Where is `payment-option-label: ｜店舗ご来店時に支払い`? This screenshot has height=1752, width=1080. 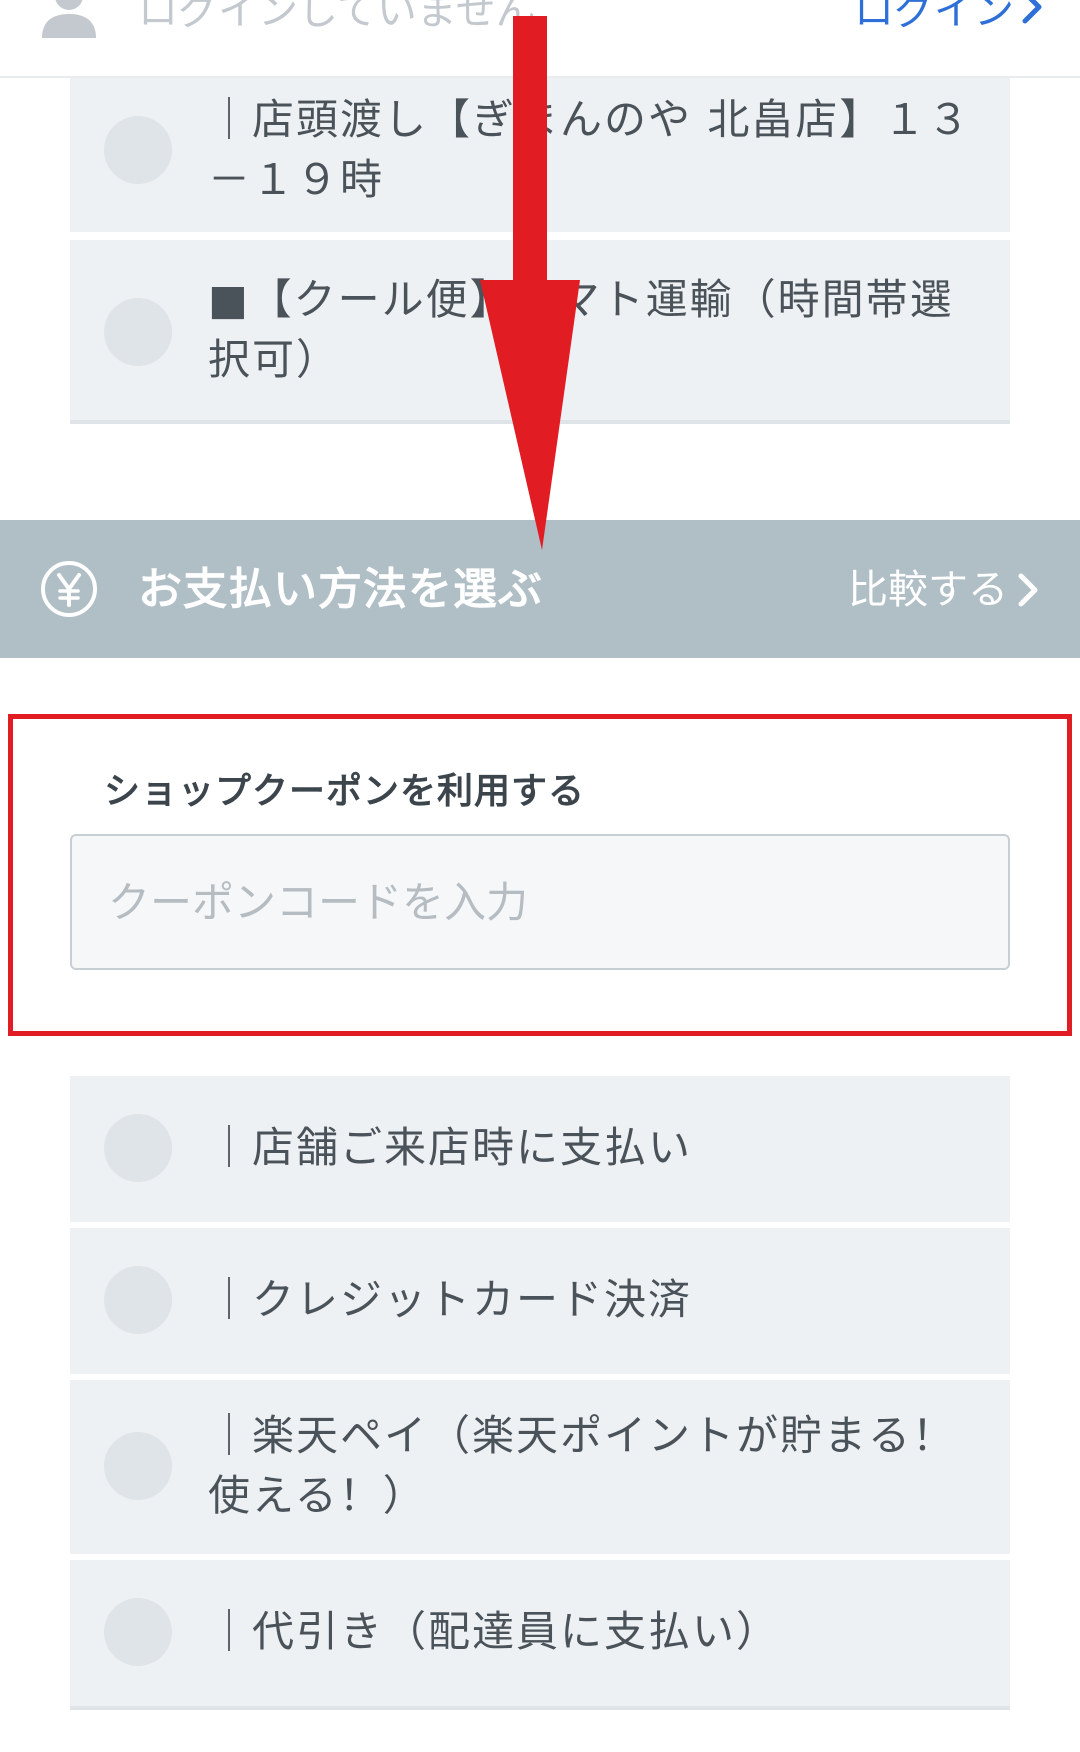
payment-option-label: ｜店舗ご来店時に支払い is located at coordinates (450, 1147).